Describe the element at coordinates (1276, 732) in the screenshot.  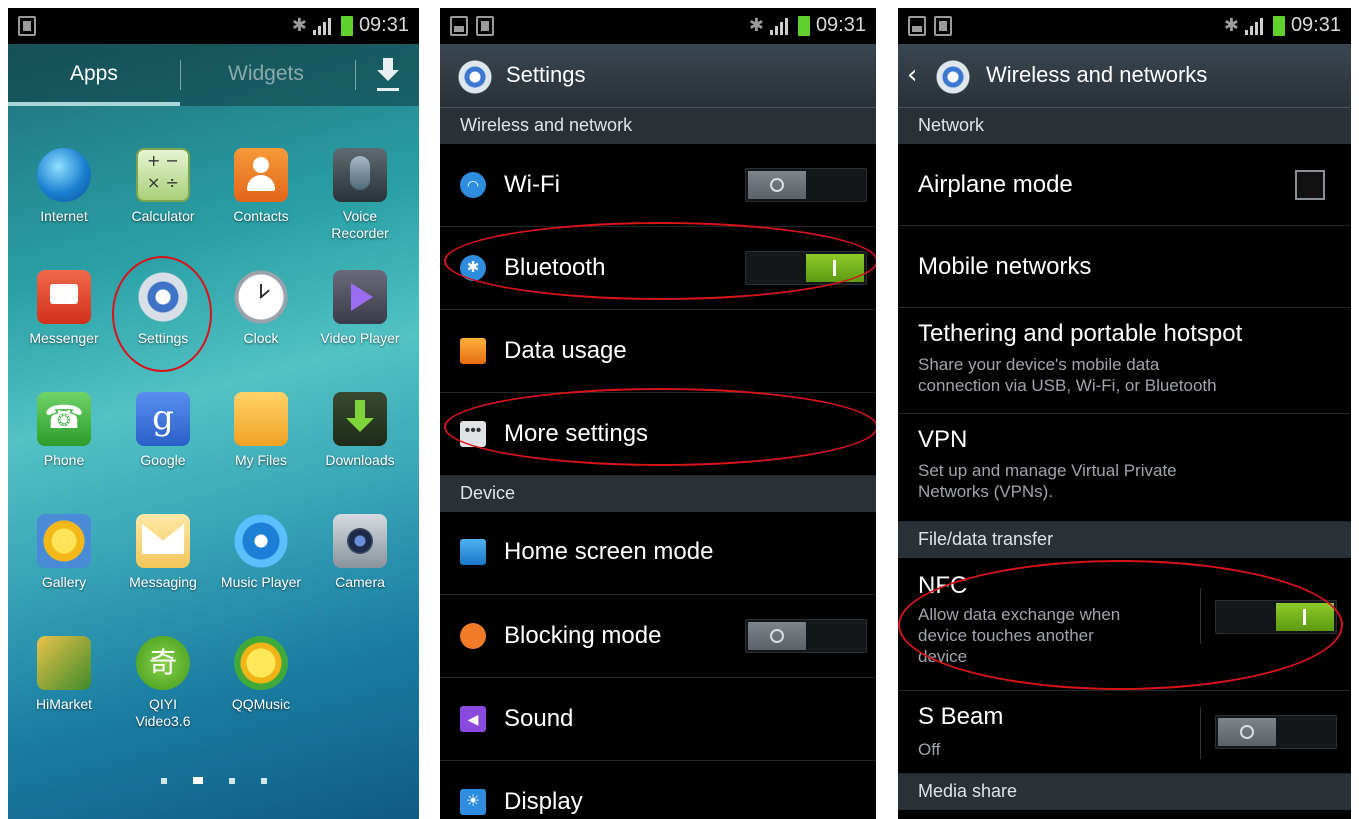
I see `s-beam-toggle` at that location.